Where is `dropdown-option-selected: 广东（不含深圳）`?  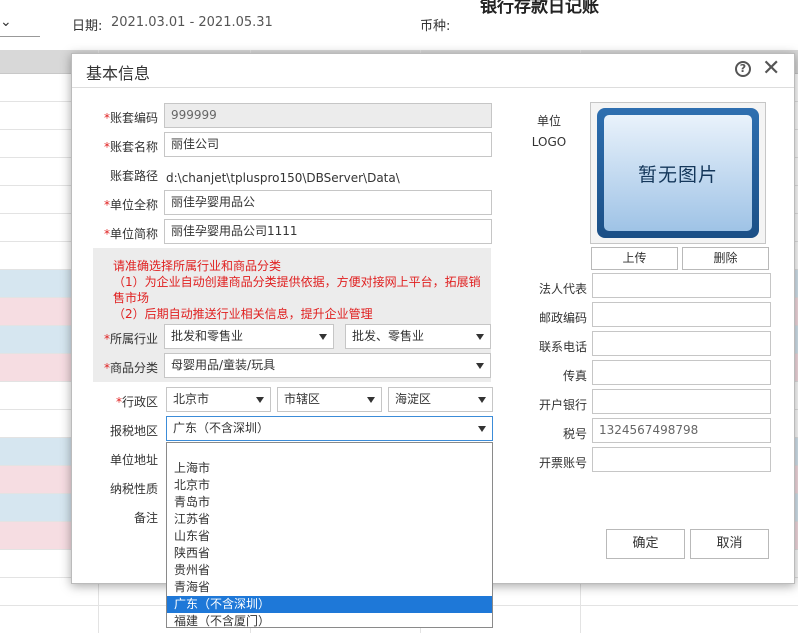 dropdown-option-selected: 广东（不含深圳） is located at coordinates (329, 604).